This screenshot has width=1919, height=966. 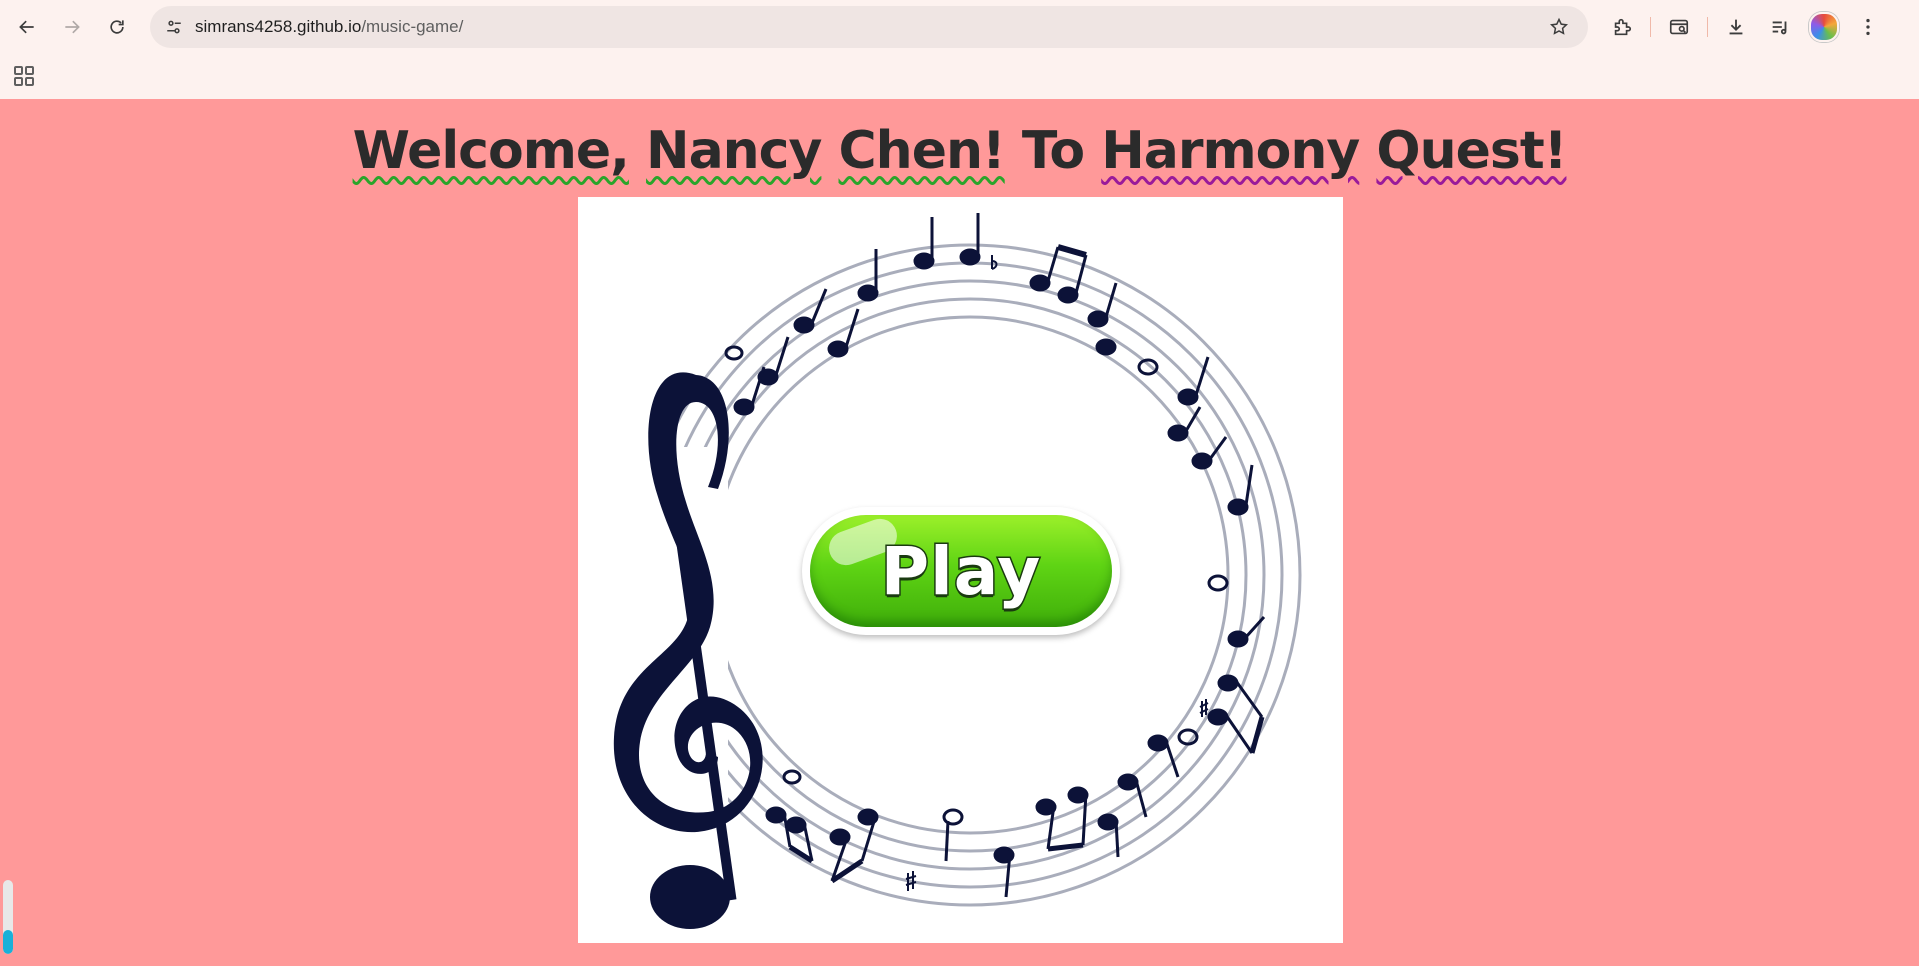 What do you see at coordinates (174, 27) in the screenshot?
I see `tune-icon` at bounding box center [174, 27].